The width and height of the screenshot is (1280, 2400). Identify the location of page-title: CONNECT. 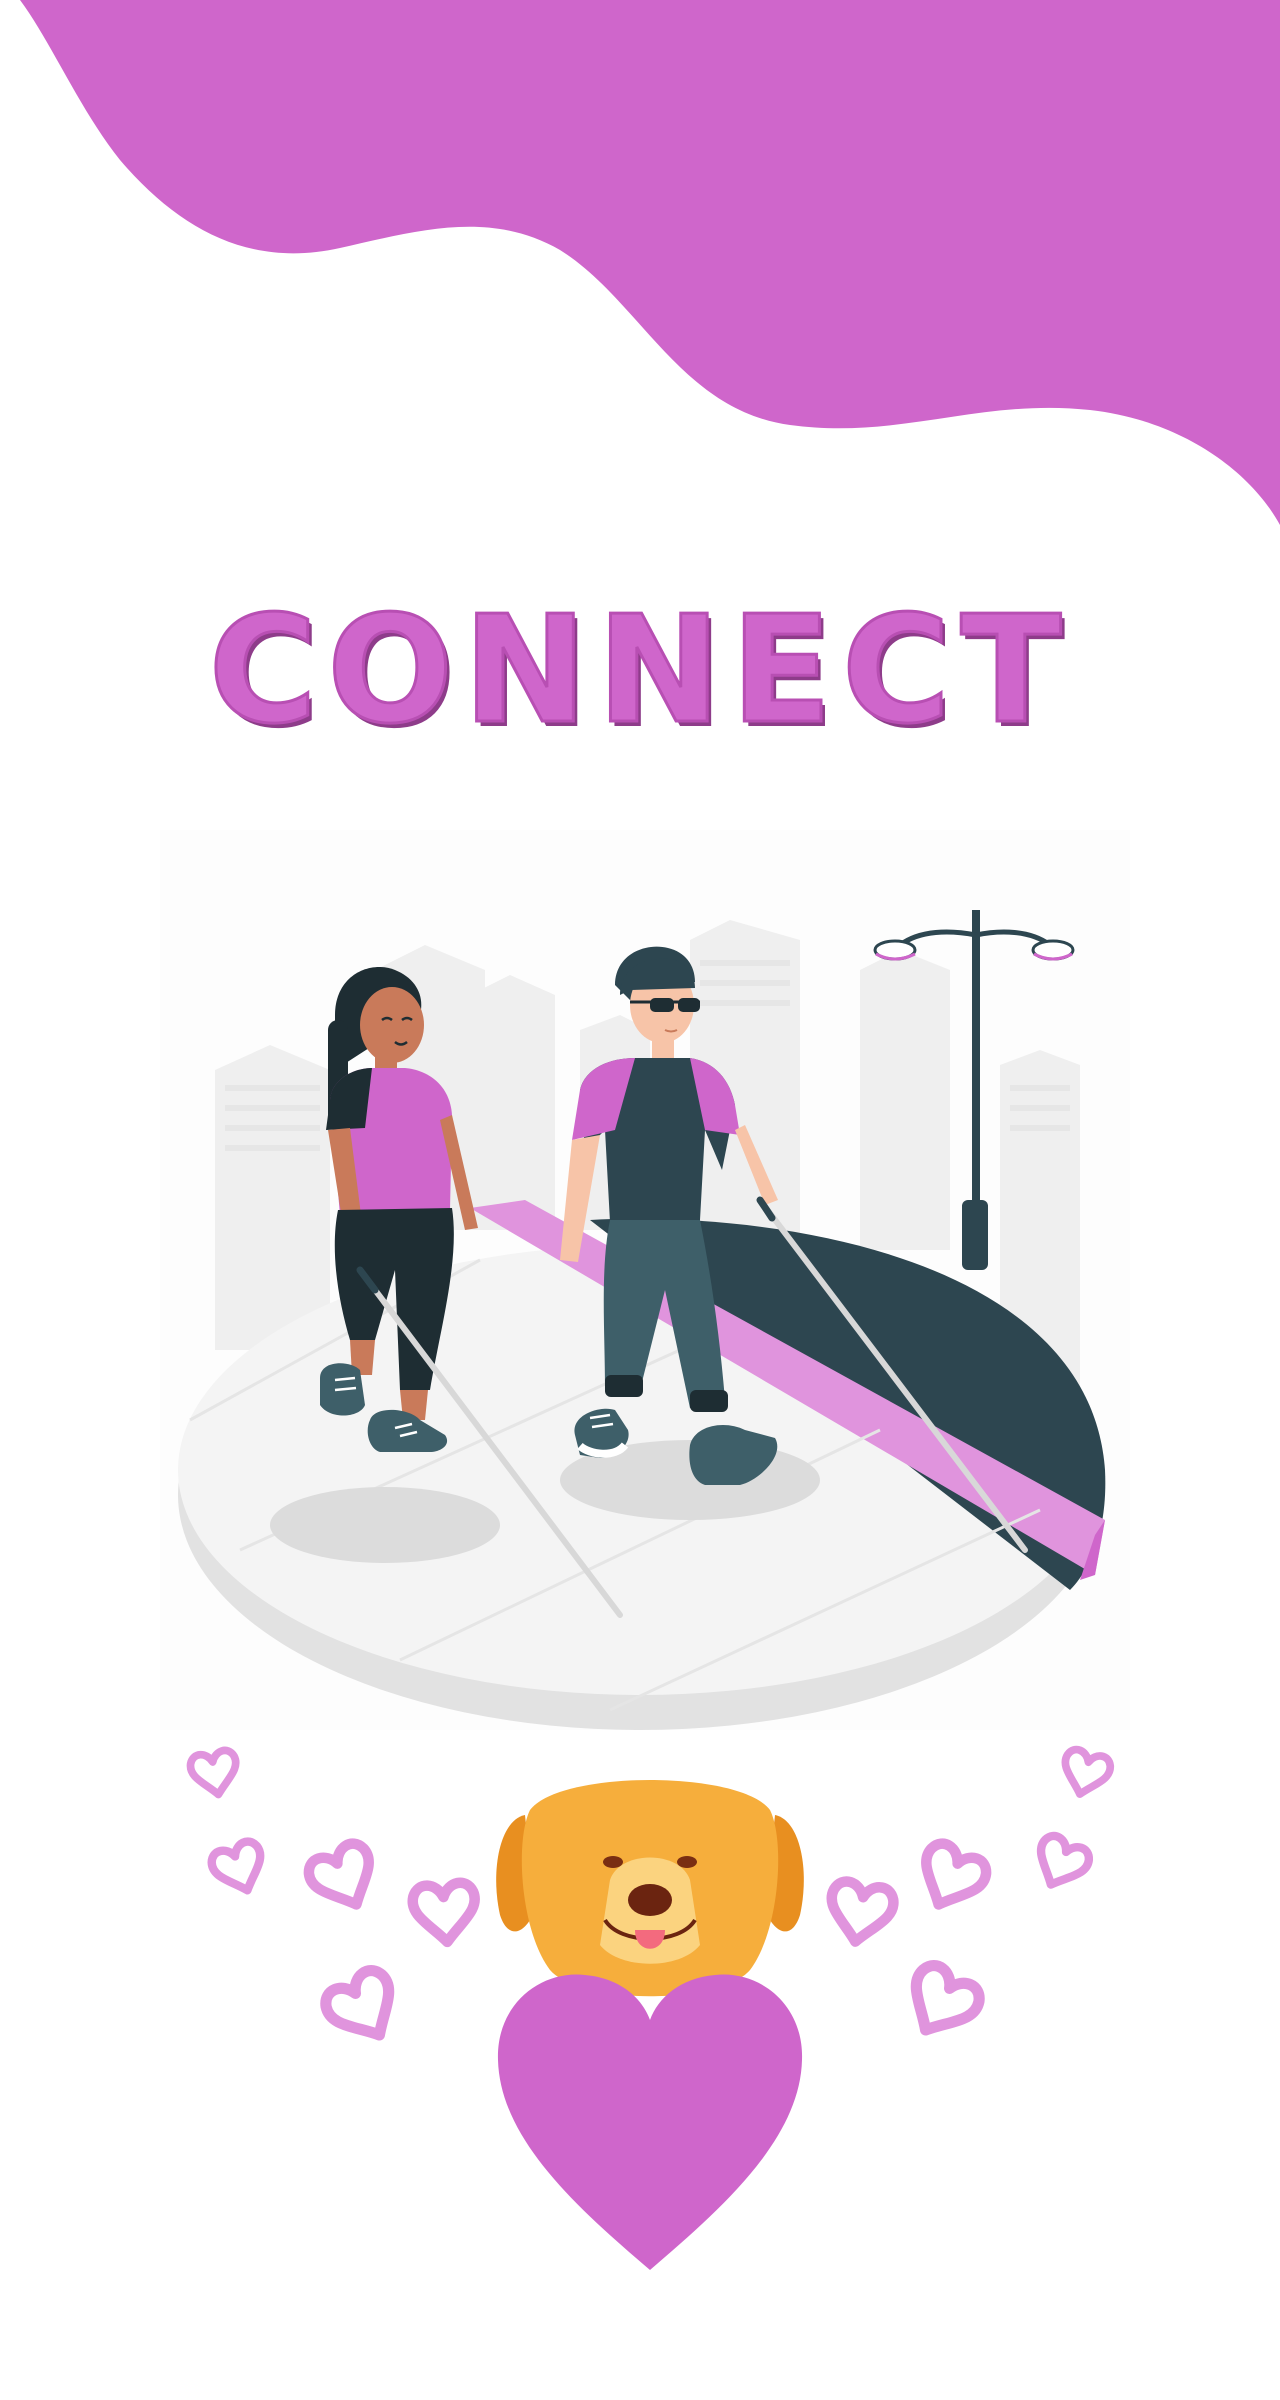
(639, 670).